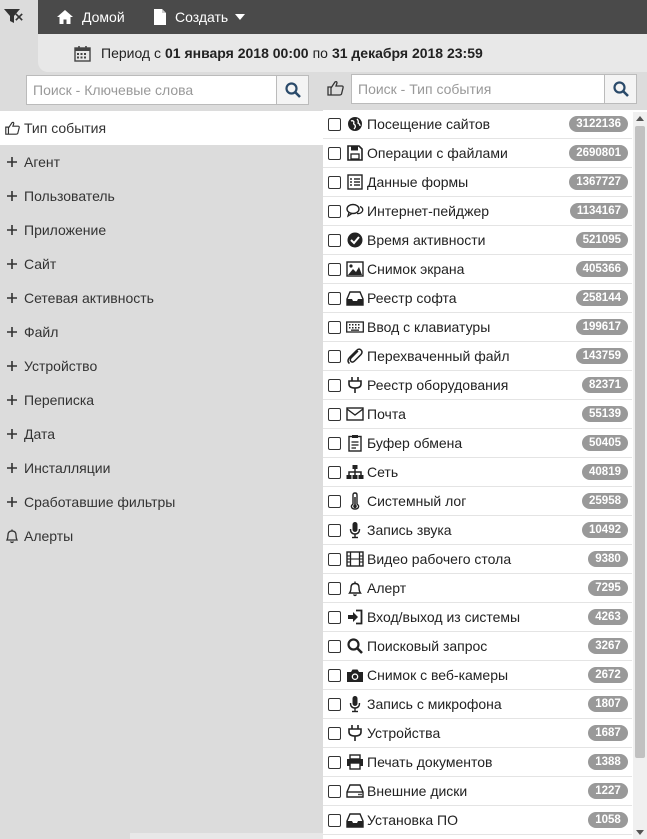  I want to click on event-count-badge: 199617, so click(601, 327).